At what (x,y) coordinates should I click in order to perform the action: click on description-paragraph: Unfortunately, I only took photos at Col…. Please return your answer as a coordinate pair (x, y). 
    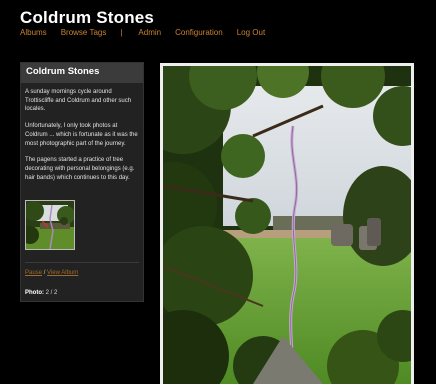
    Looking at the image, I should click on (81, 135).